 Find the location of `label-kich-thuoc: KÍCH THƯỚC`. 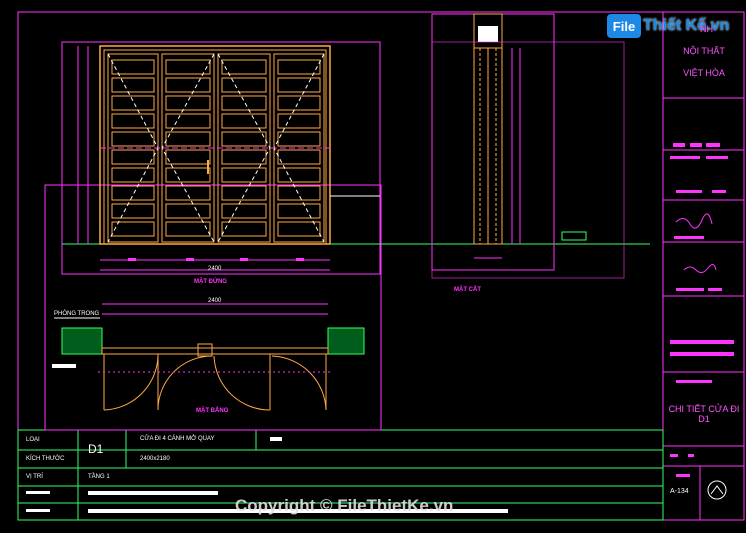

label-kich-thuoc: KÍCH THƯỚC is located at coordinates (45, 459).